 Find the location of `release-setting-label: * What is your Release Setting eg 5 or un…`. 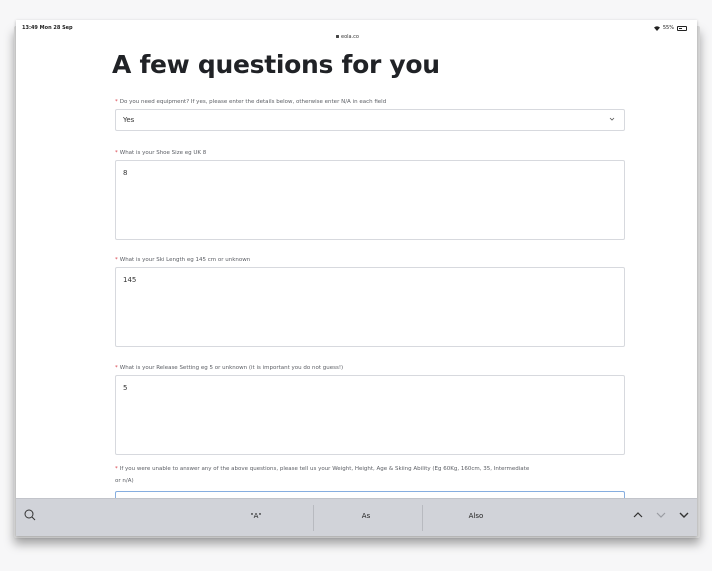

release-setting-label: * What is your Release Setting eg 5 or un… is located at coordinates (229, 368).